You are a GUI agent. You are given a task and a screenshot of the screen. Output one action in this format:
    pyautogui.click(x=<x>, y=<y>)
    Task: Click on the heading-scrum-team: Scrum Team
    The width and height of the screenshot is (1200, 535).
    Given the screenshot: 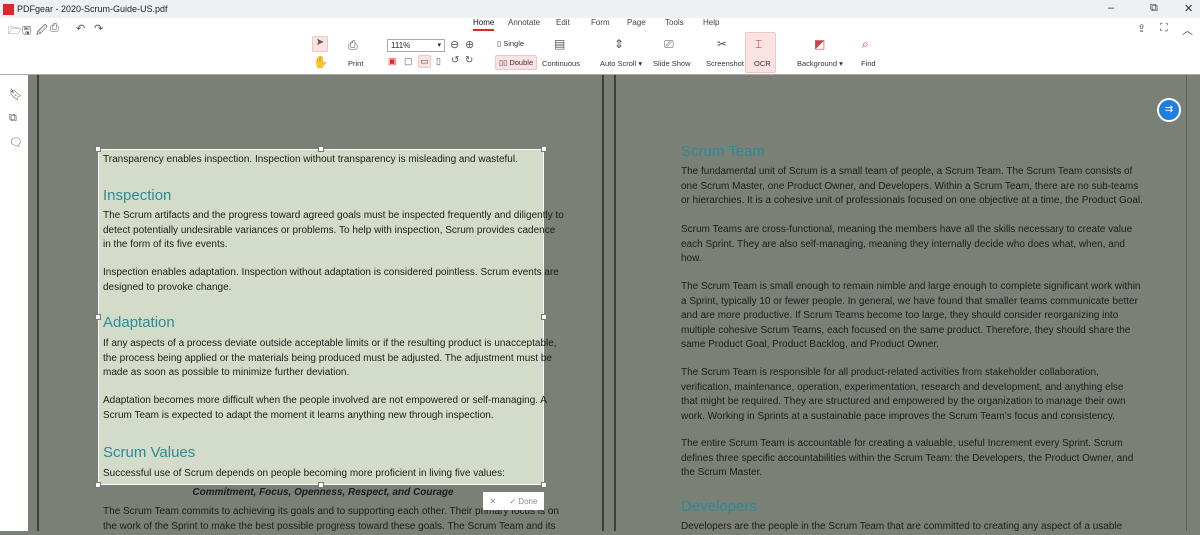 What is the action you would take?
    pyautogui.click(x=723, y=151)
    